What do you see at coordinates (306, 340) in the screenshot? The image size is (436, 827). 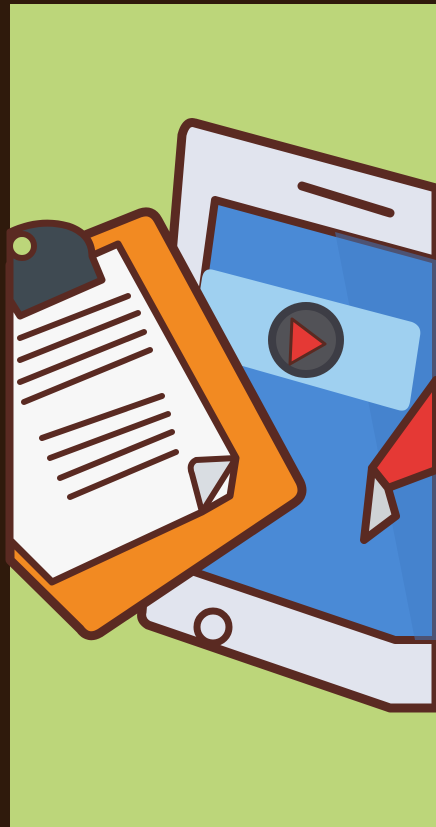 I see `video-play-icon` at bounding box center [306, 340].